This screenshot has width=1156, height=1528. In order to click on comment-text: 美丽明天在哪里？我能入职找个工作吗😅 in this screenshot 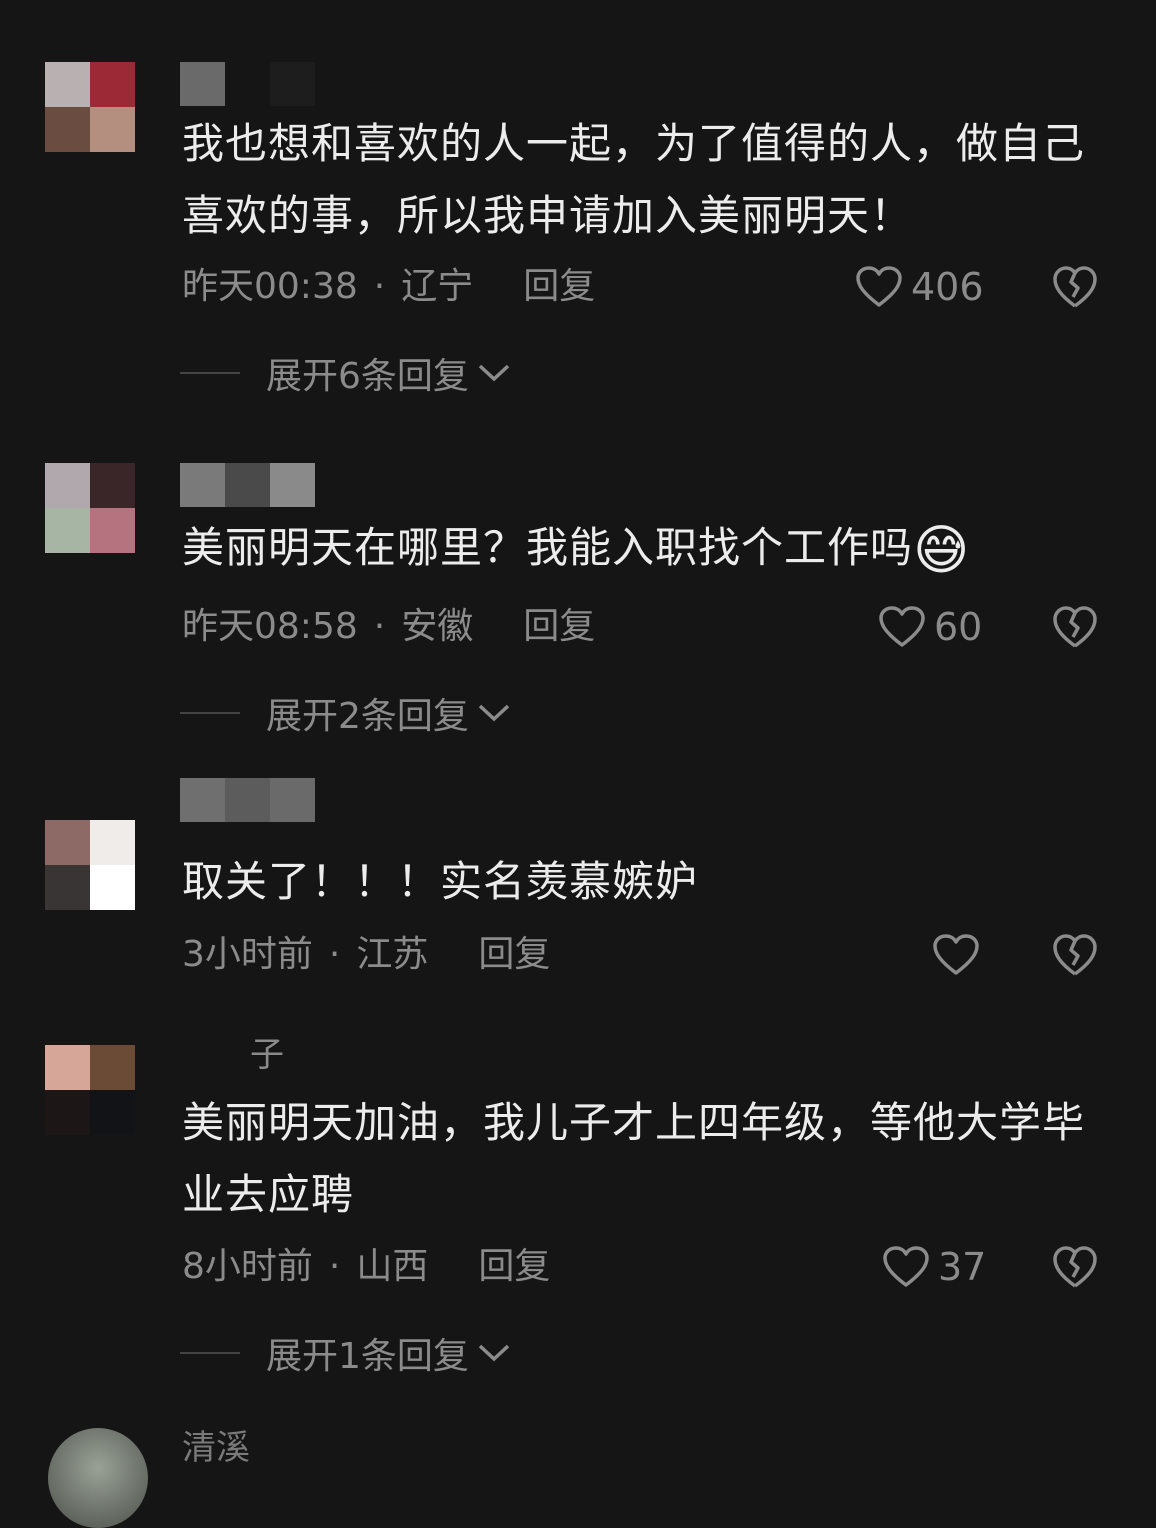, I will do `click(637, 549)`.